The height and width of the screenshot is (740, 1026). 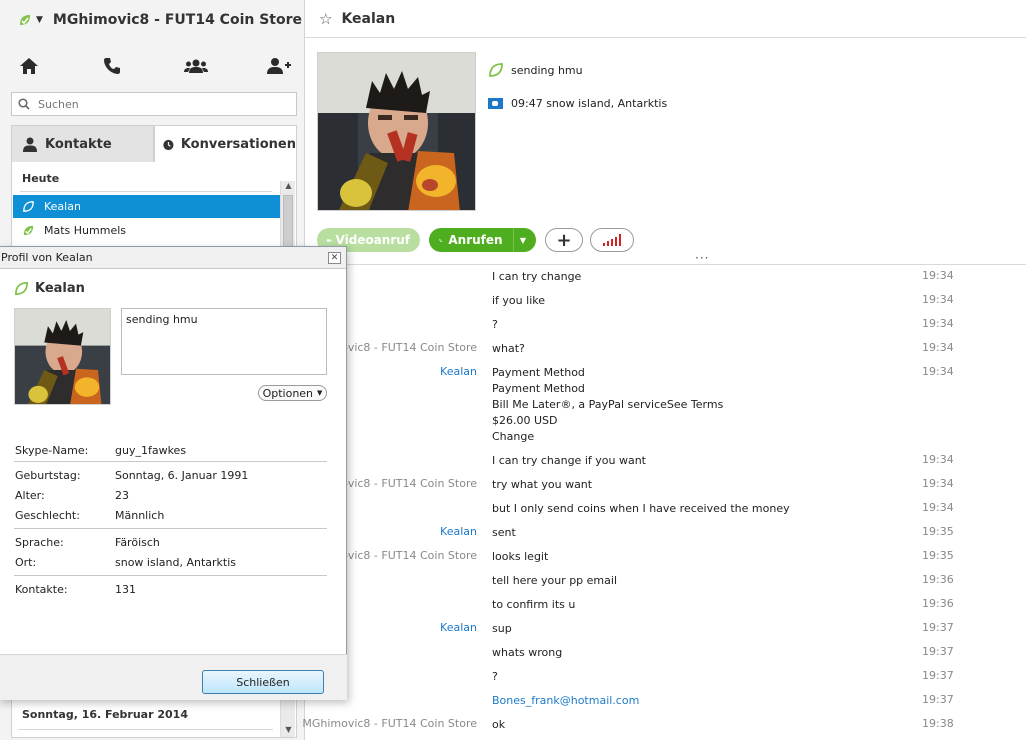 What do you see at coordinates (547, 70) in the screenshot?
I see `contact-mood-text: sending hmu` at bounding box center [547, 70].